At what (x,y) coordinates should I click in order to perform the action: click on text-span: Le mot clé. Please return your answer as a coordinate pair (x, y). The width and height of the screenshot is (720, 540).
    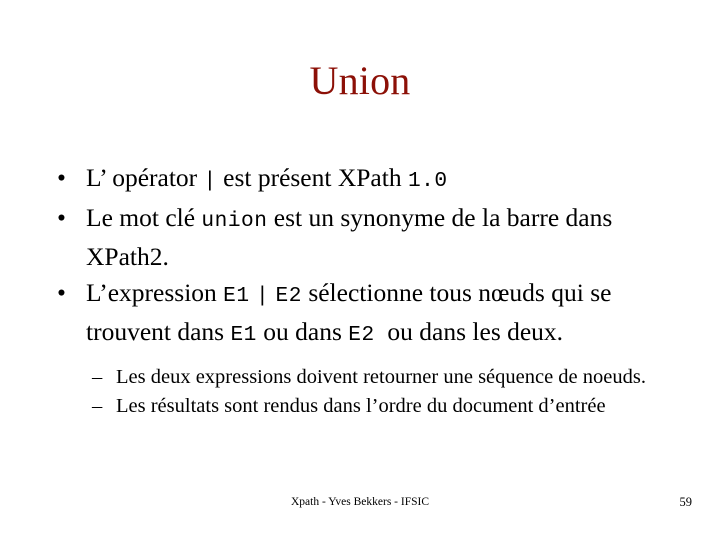
    Looking at the image, I should click on (144, 217).